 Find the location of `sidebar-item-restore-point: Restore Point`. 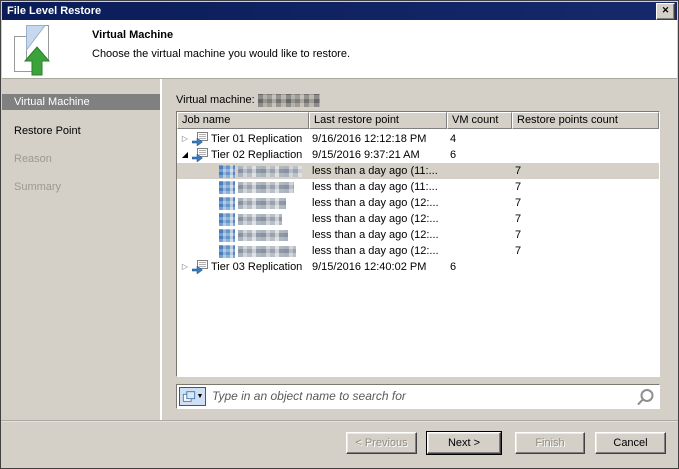

sidebar-item-restore-point: Restore Point is located at coordinates (81, 131).